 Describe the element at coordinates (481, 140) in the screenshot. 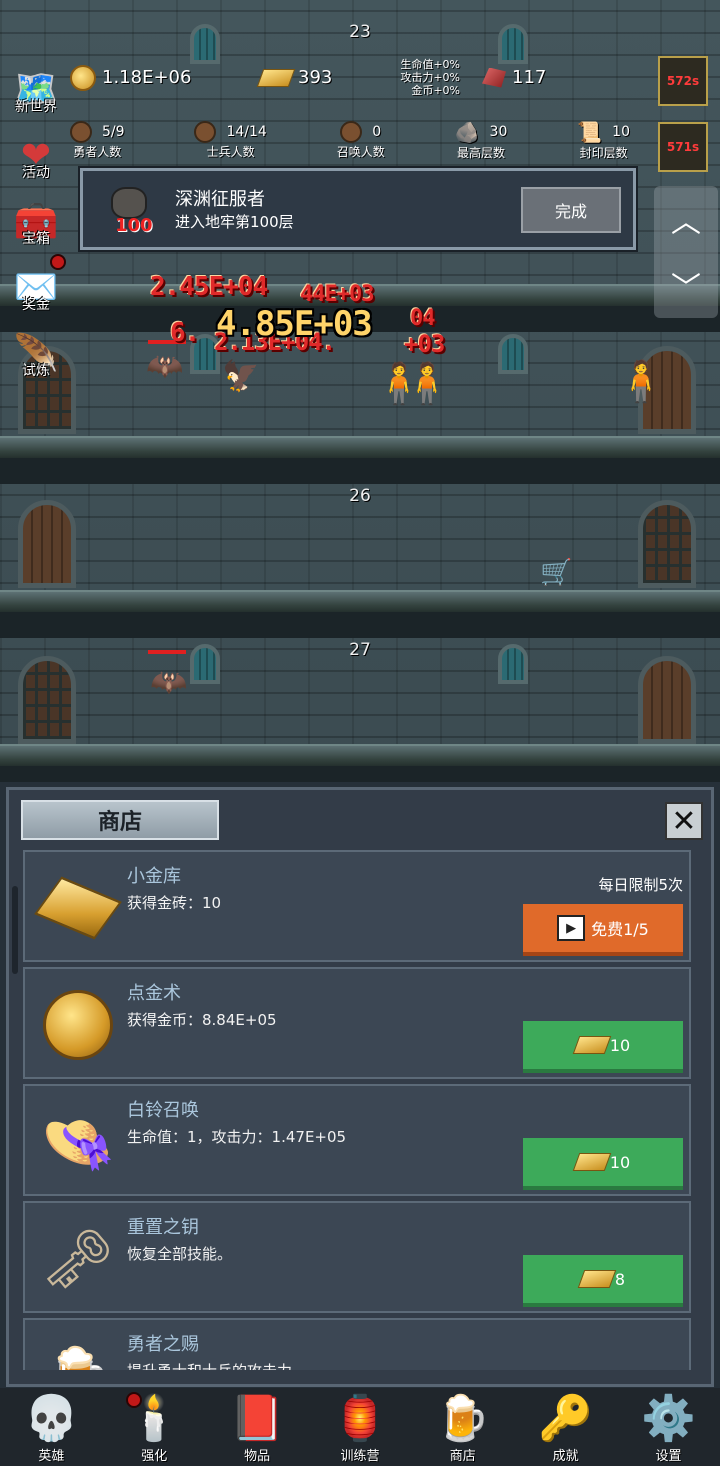

I see `max-floor-count: 🪨 30 最高层数` at that location.